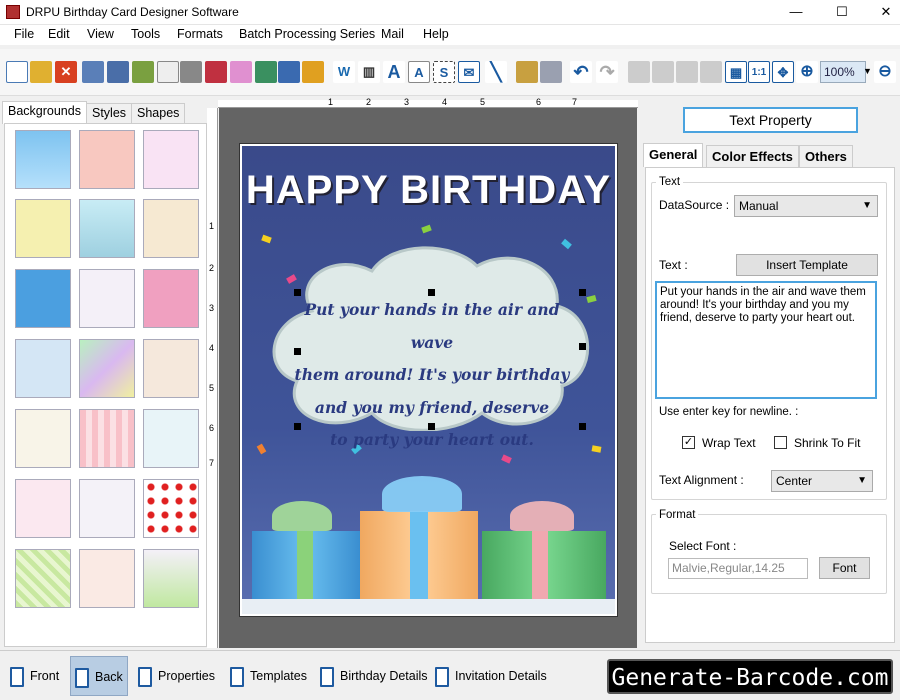 The width and height of the screenshot is (900, 700). What do you see at coordinates (826, 156) in the screenshot?
I see `tab-others: Others` at bounding box center [826, 156].